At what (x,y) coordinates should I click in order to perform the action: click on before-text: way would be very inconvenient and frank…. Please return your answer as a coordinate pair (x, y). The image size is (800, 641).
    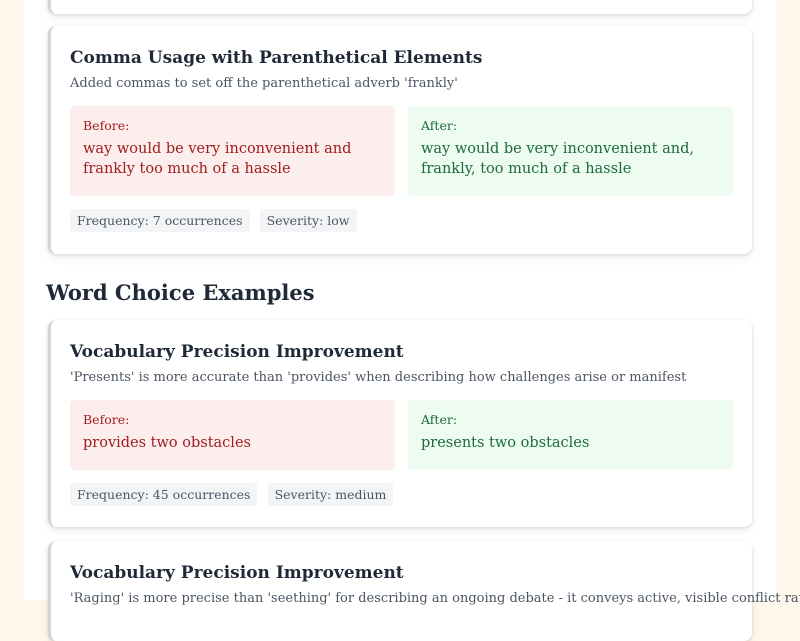
    Looking at the image, I should click on (217, 159).